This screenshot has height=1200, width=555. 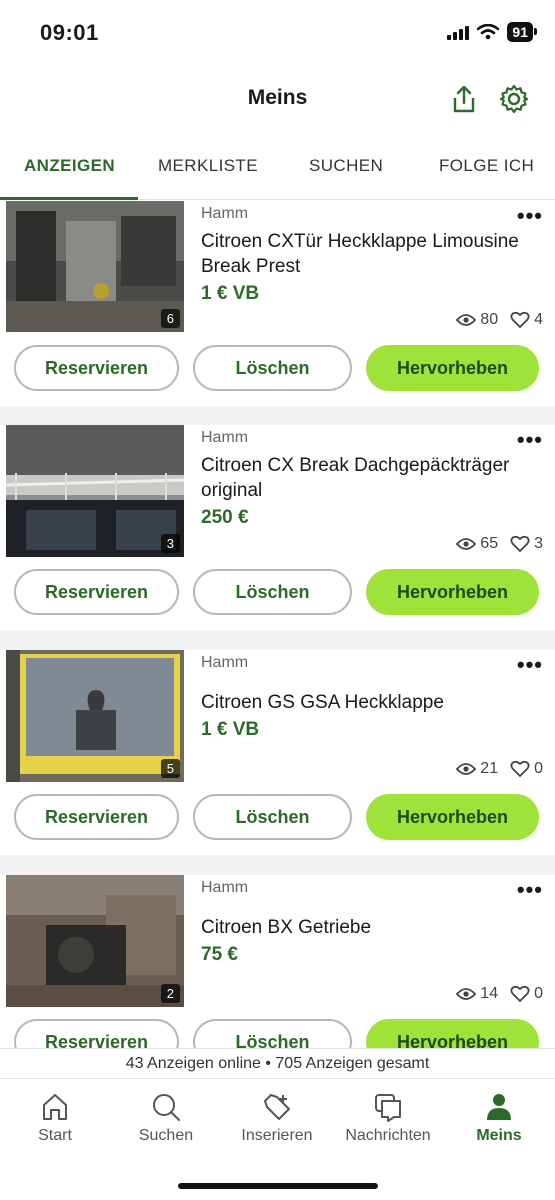 I want to click on nav-label: Meins, so click(x=499, y=1135).